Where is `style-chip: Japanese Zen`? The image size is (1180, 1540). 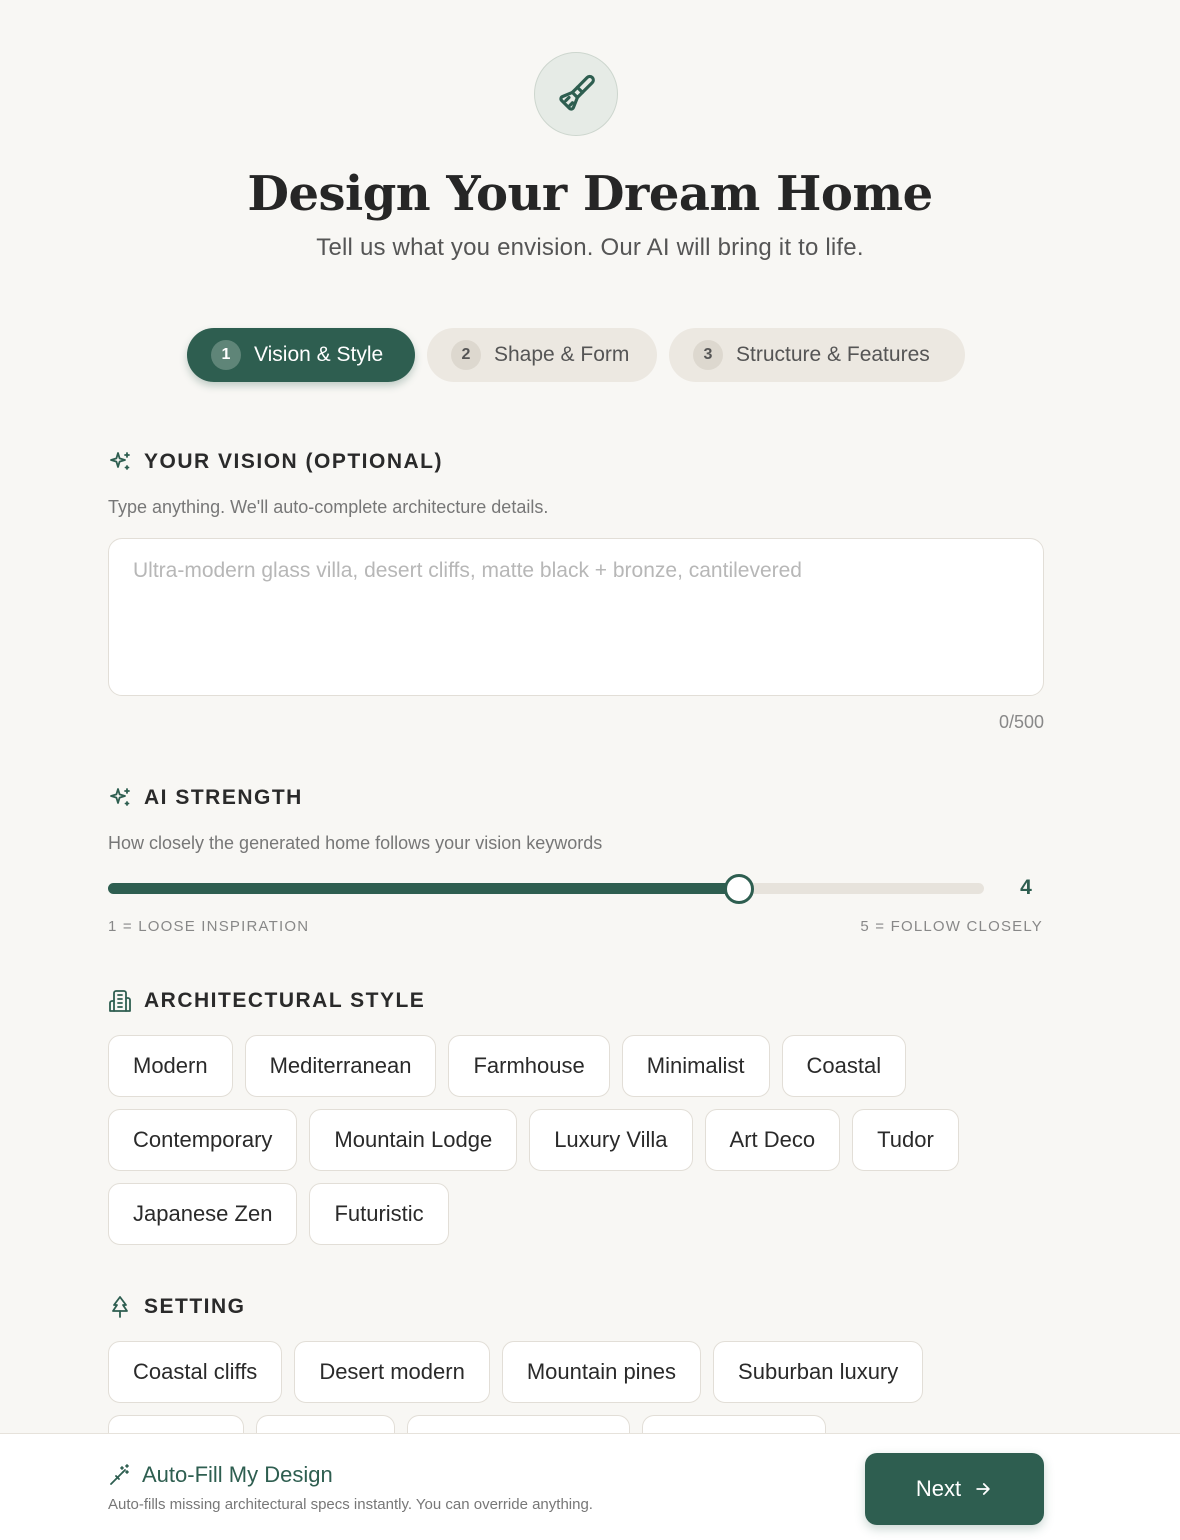 style-chip: Japanese Zen is located at coordinates (203, 1214).